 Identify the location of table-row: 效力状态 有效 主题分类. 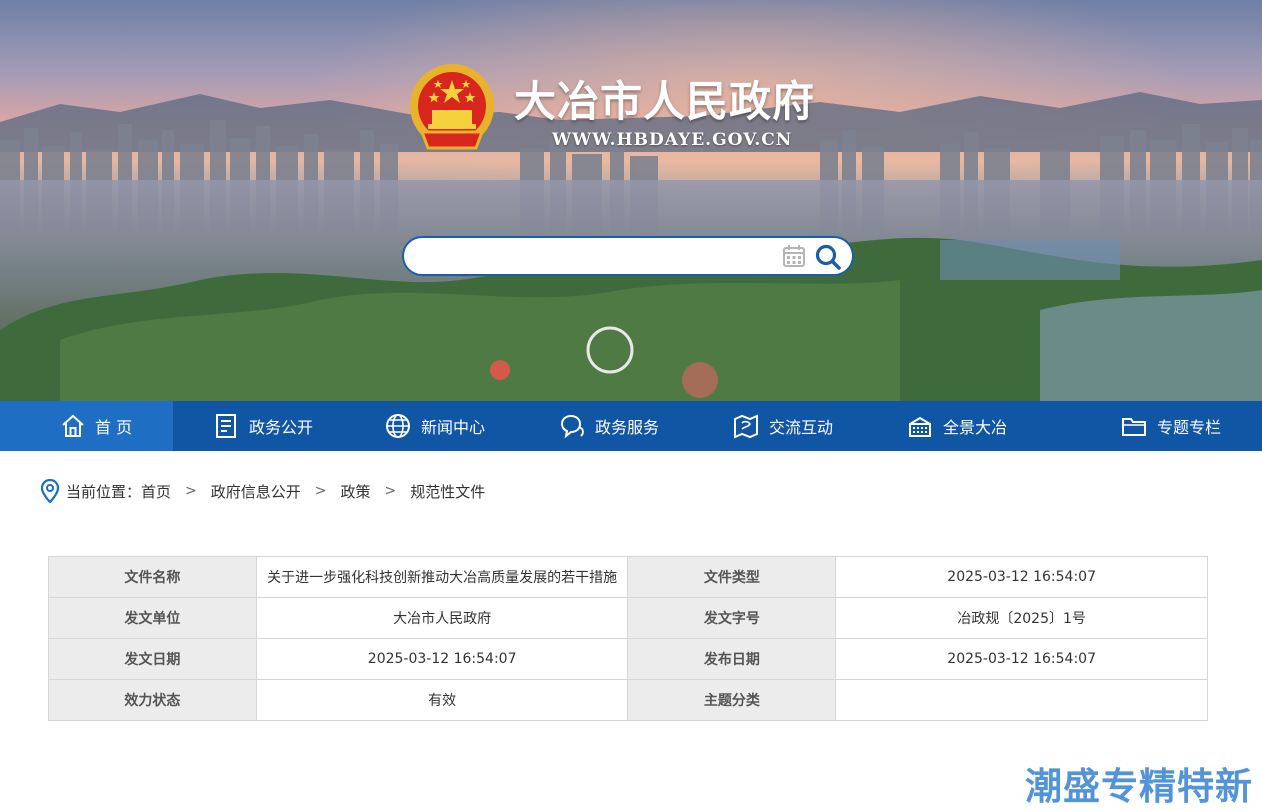
(628, 700).